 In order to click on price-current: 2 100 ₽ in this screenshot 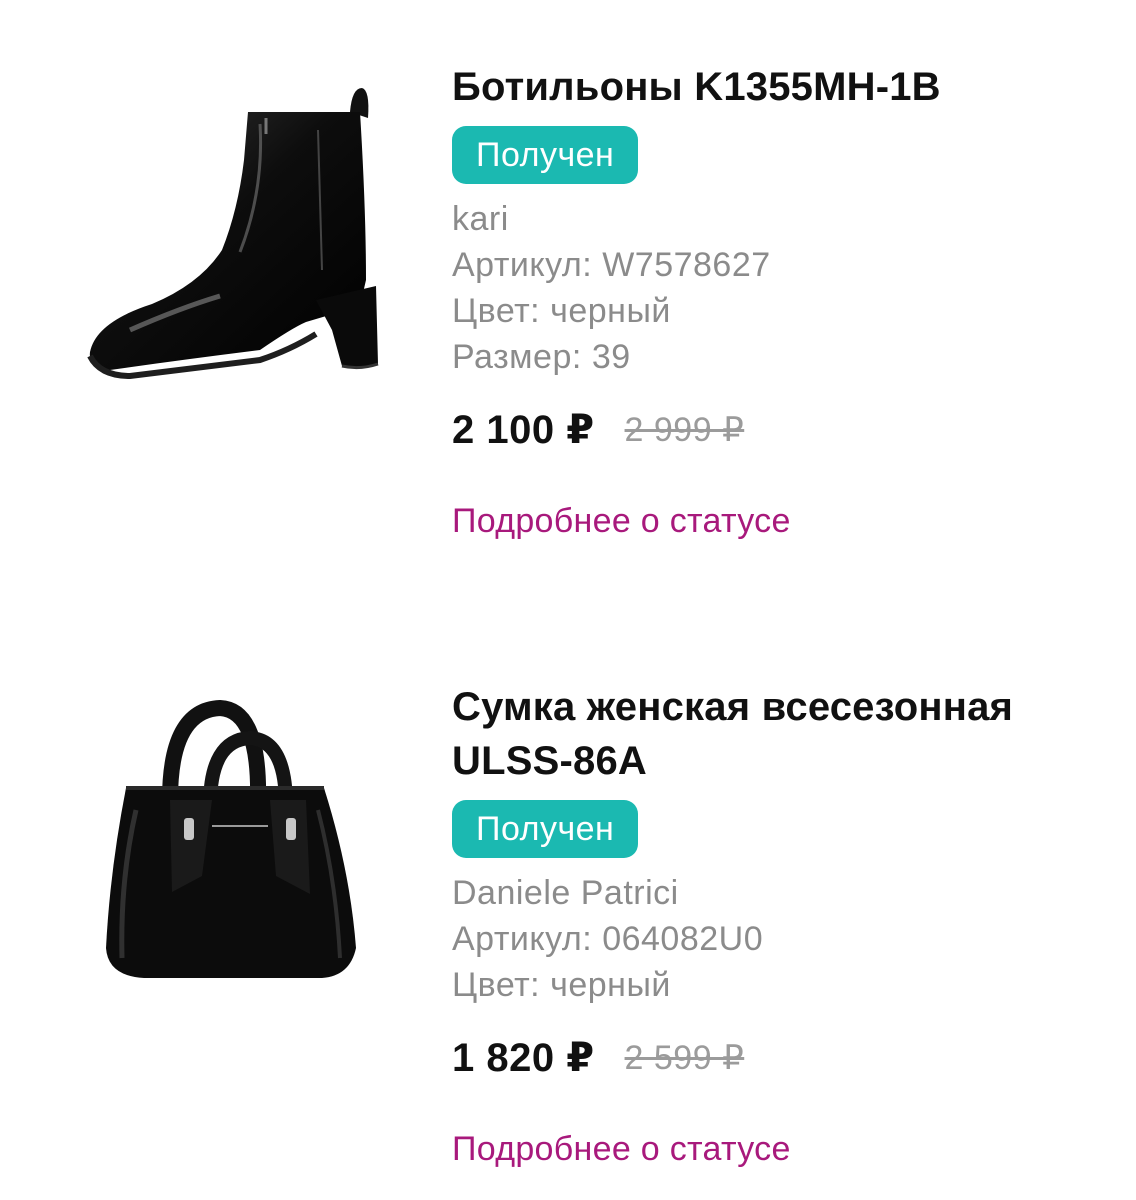, I will do `click(523, 430)`.